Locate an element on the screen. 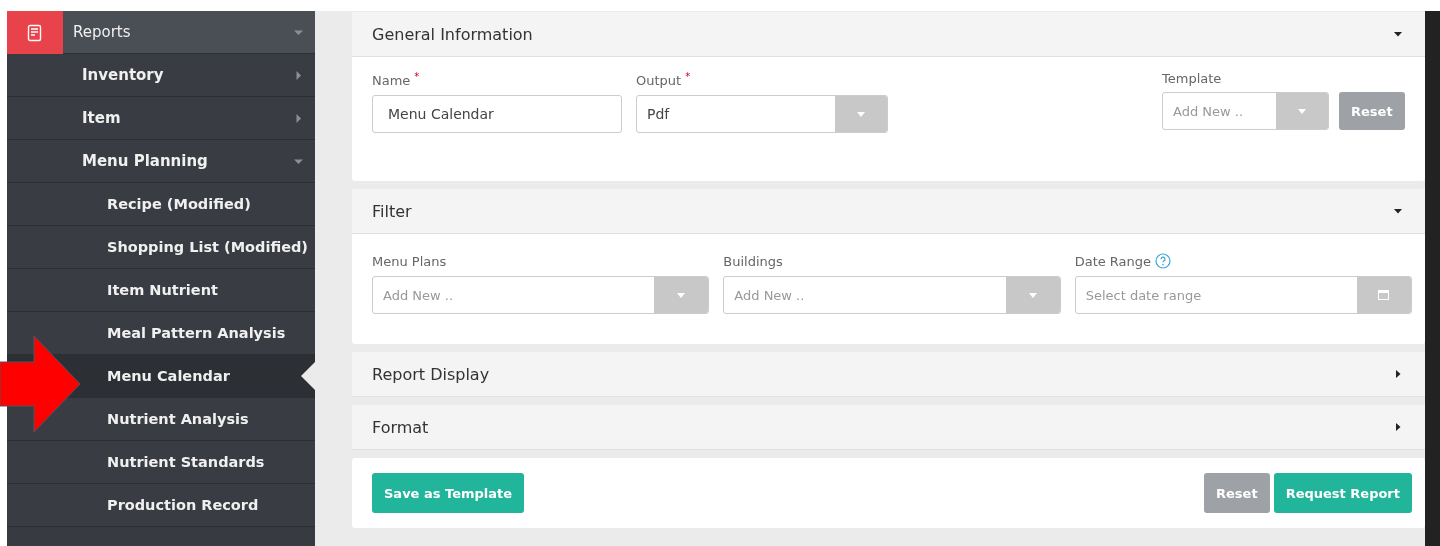  field-label: Buildings is located at coordinates (753, 261).